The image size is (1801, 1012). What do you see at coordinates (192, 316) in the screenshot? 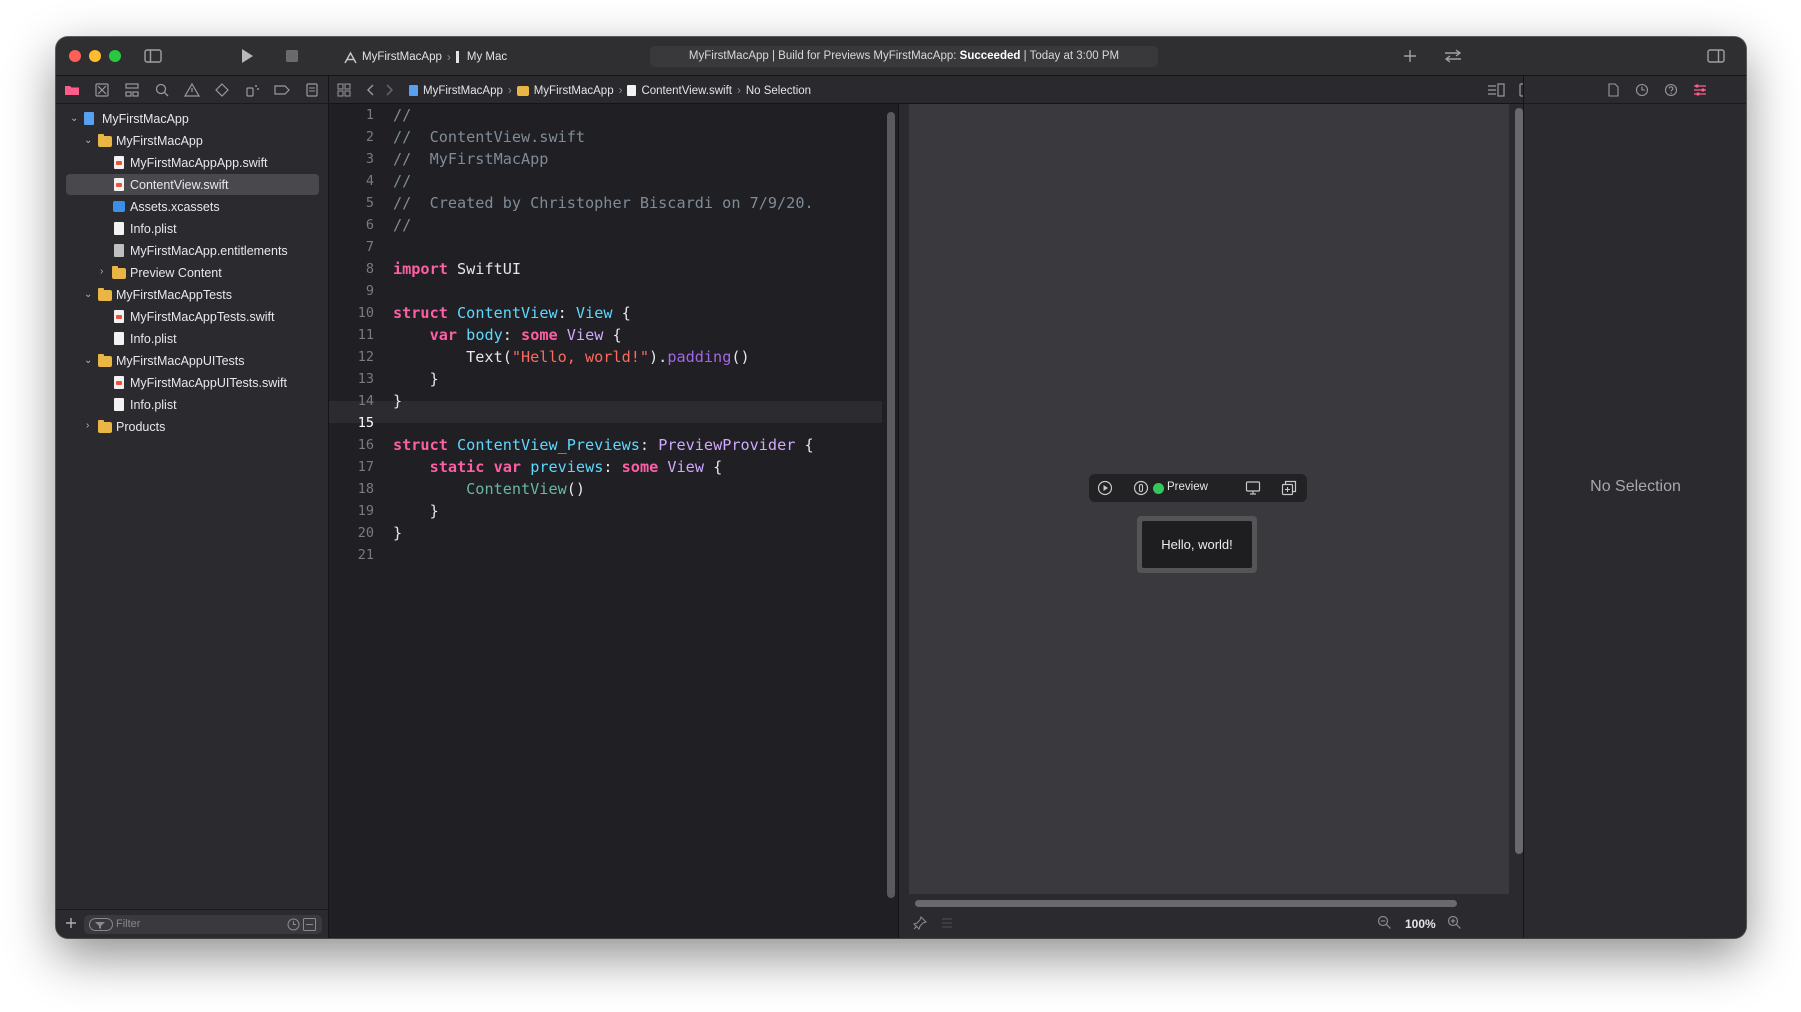
I see `tree-item-file: MyFirstMacAppTests.swift` at bounding box center [192, 316].